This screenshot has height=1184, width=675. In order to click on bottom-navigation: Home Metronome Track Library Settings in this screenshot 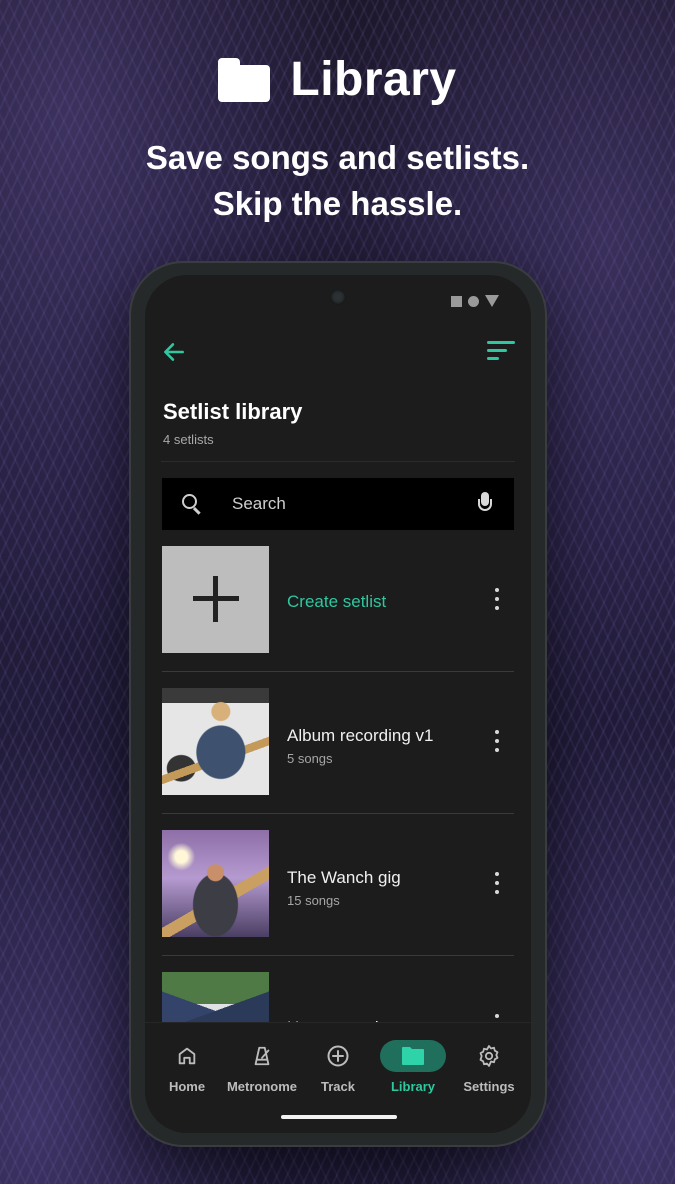, I will do `click(338, 1077)`.